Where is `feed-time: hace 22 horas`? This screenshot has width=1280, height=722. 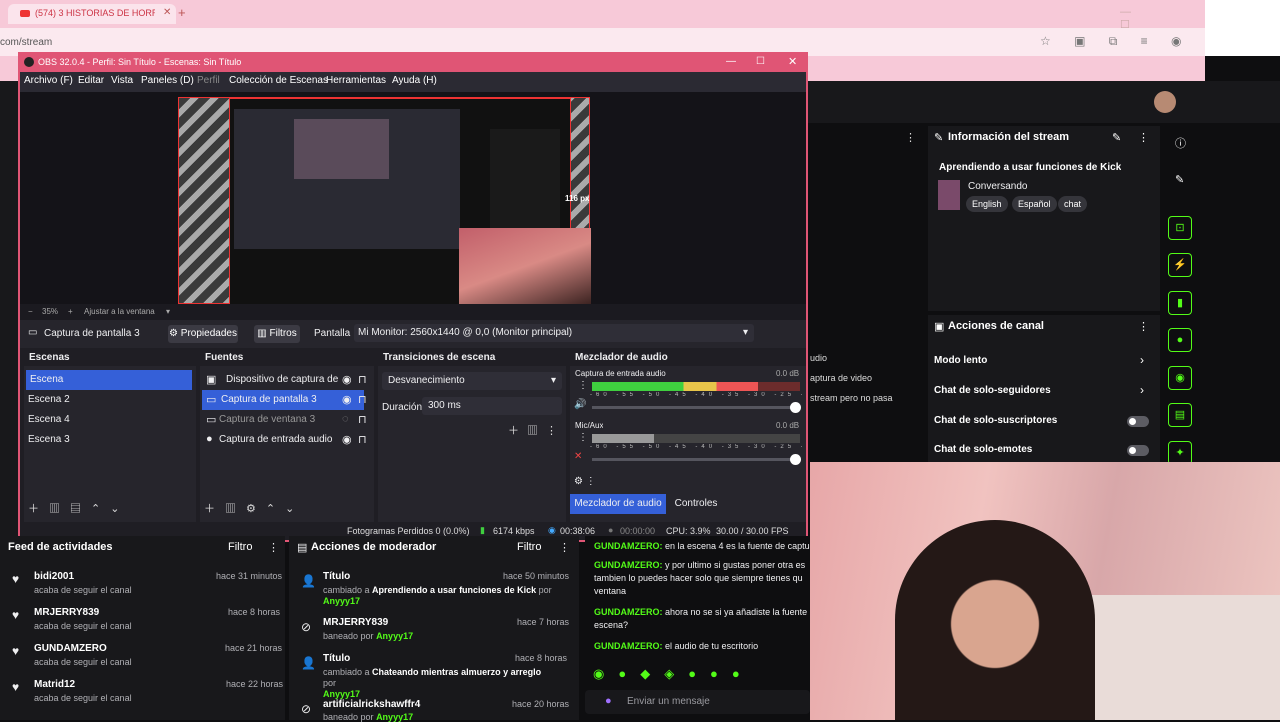
feed-time: hace 22 horas is located at coordinates (255, 684).